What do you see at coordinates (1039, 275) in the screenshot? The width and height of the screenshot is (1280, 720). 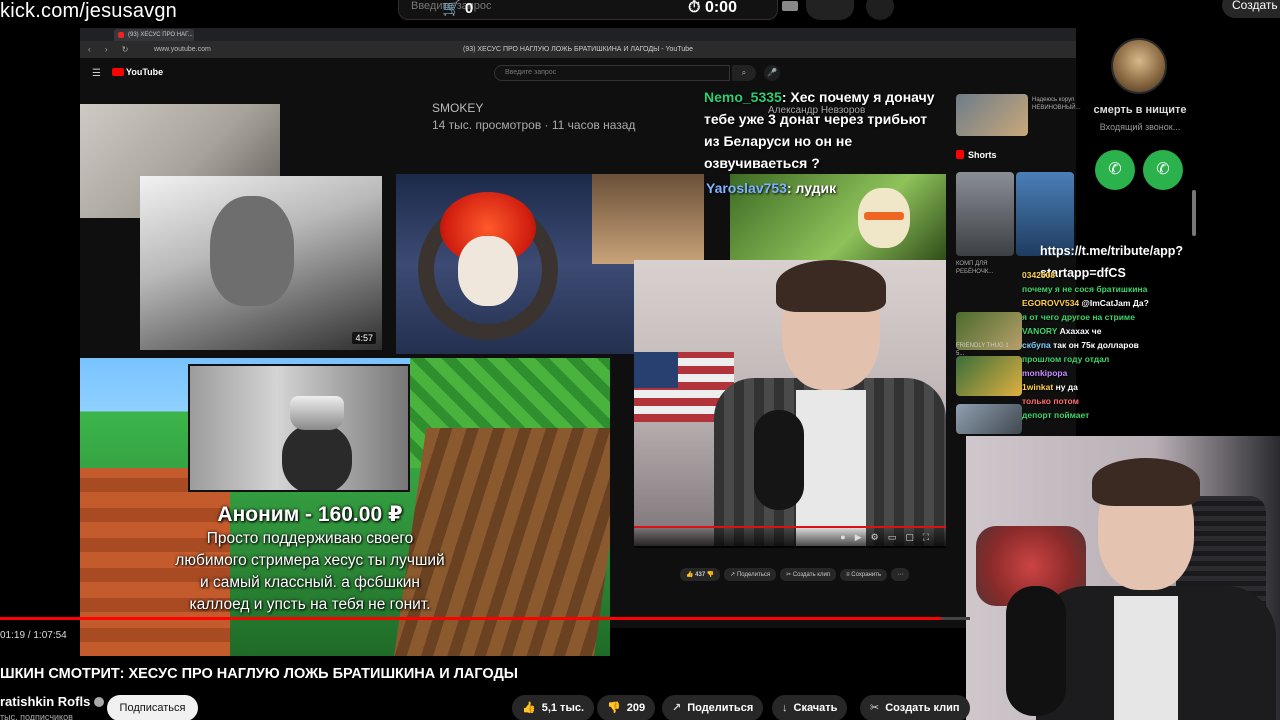 I see `chat-text: 0342508` at bounding box center [1039, 275].